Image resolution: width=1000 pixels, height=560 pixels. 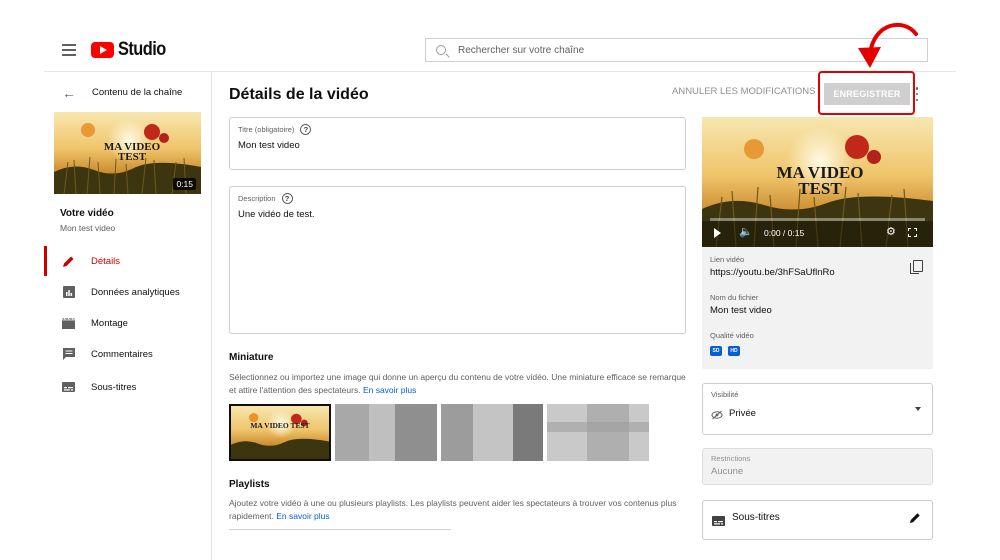 I want to click on visibility-value: Privée, so click(x=742, y=413).